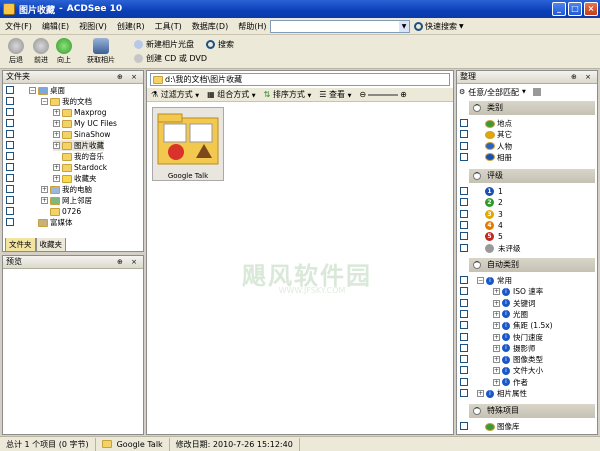 The image size is (600, 451). Describe the element at coordinates (591, 9) in the screenshot. I see `close-button: ×` at that location.